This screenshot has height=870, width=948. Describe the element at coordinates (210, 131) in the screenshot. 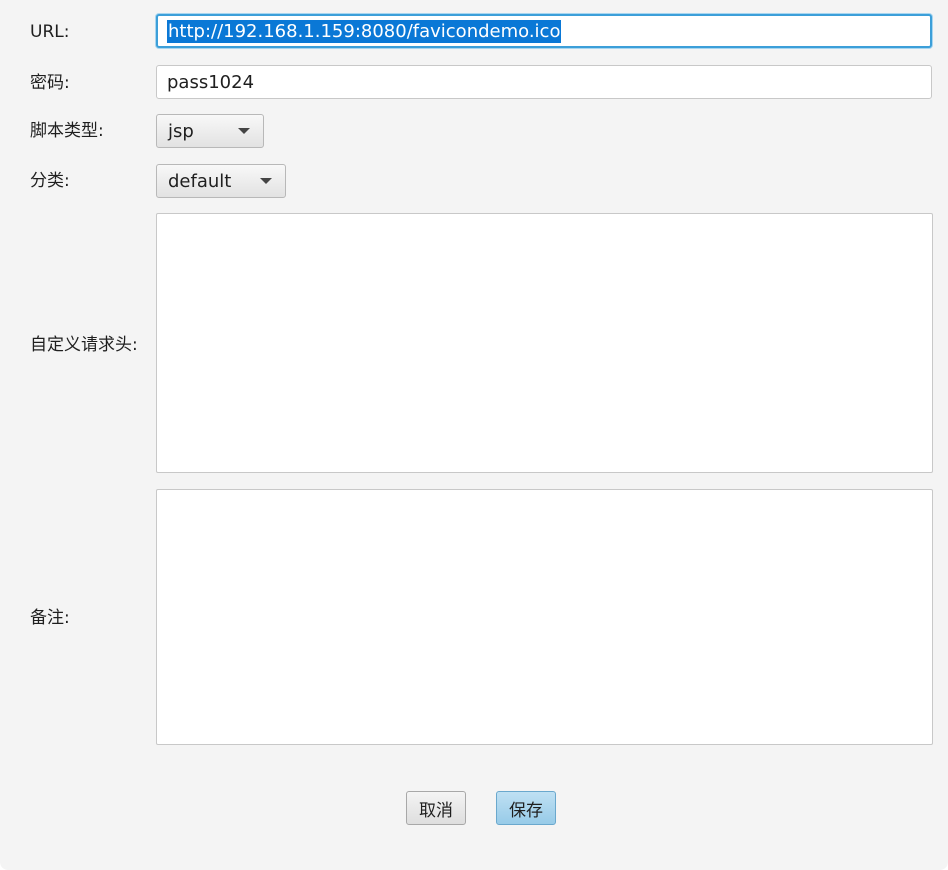

I see `script-type-select: jsp` at that location.